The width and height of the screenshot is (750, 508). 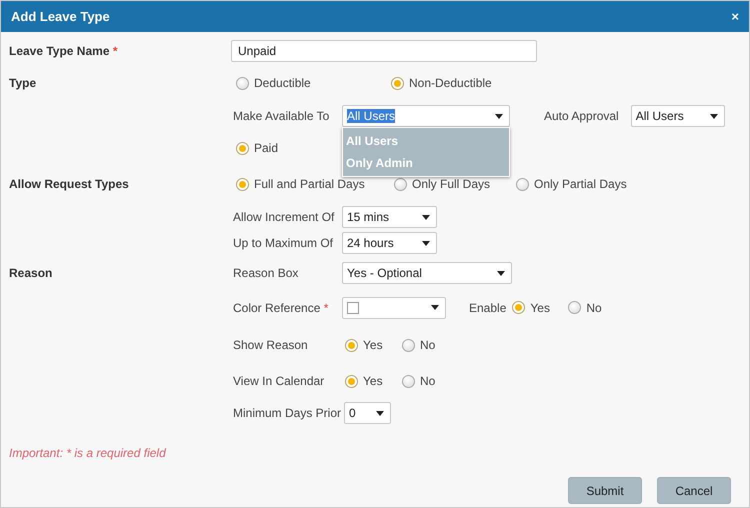 I want to click on field-label: Type, so click(x=23, y=83).